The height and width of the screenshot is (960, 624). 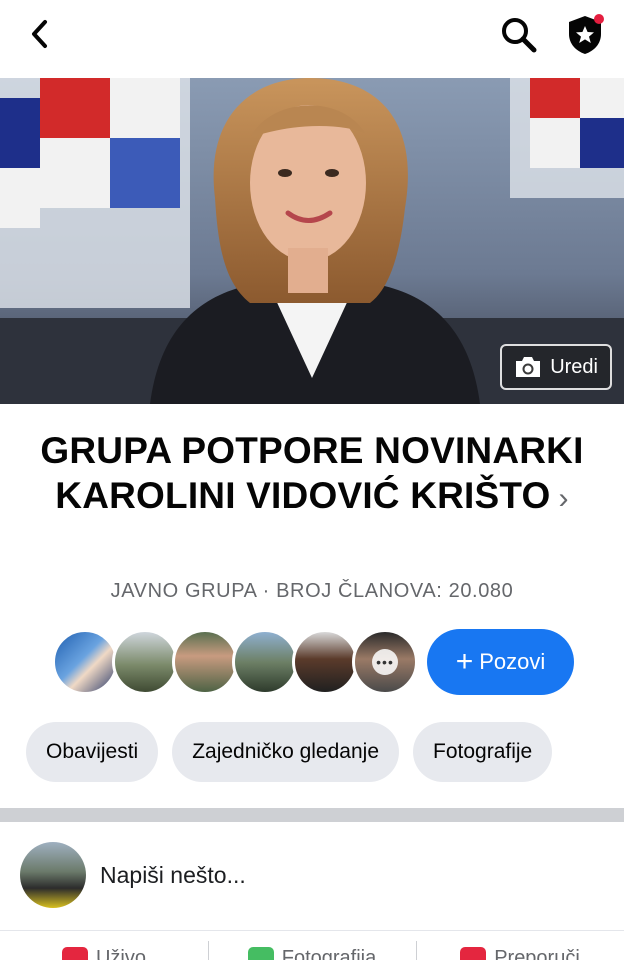 What do you see at coordinates (92, 752) in the screenshot?
I see `tab-notifications: Obavijesti` at bounding box center [92, 752].